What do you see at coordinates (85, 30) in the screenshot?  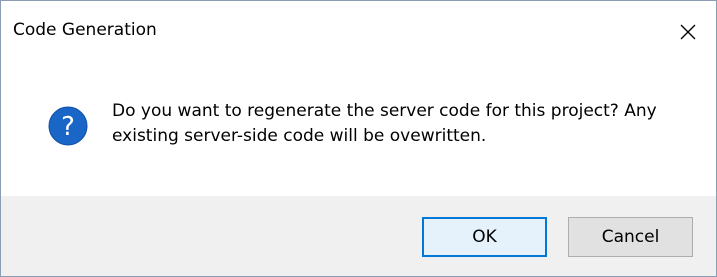 I see `dialog-title: Code Generation` at bounding box center [85, 30].